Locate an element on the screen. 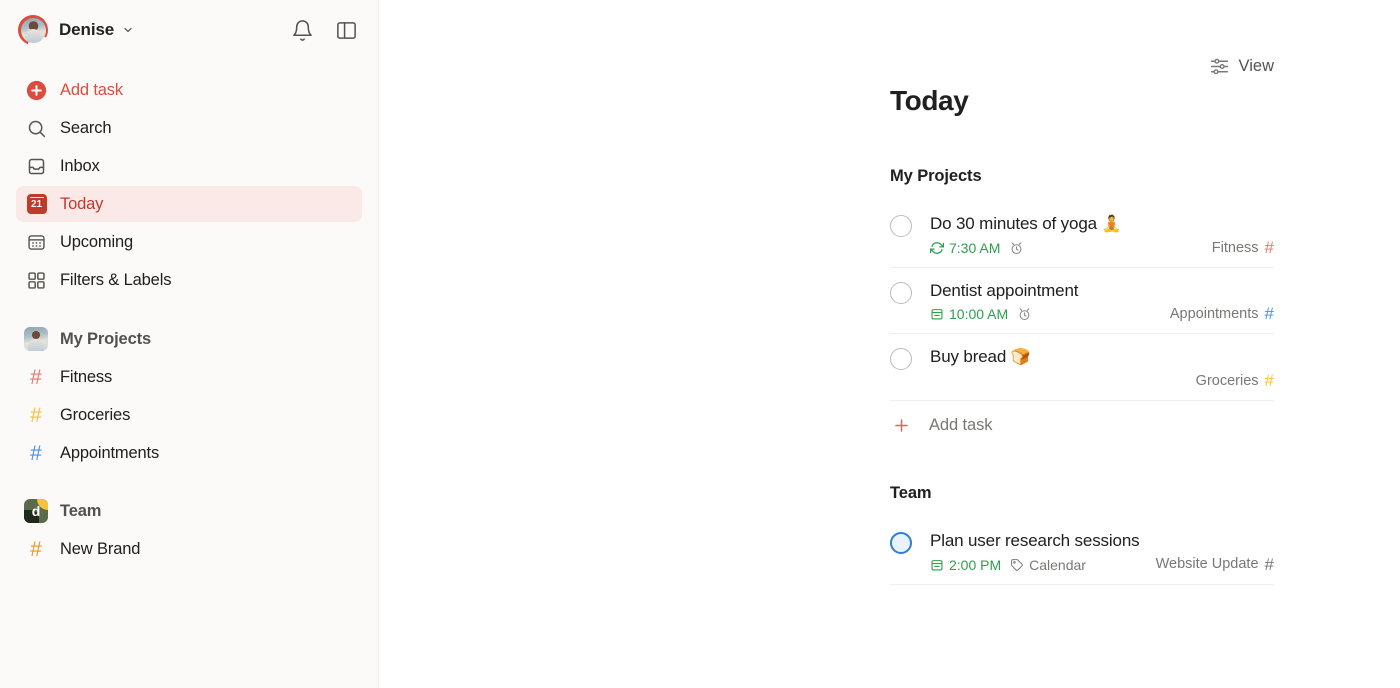 Image resolution: width=1400 pixels, height=688 pixels. plus-icon is located at coordinates (901, 425).